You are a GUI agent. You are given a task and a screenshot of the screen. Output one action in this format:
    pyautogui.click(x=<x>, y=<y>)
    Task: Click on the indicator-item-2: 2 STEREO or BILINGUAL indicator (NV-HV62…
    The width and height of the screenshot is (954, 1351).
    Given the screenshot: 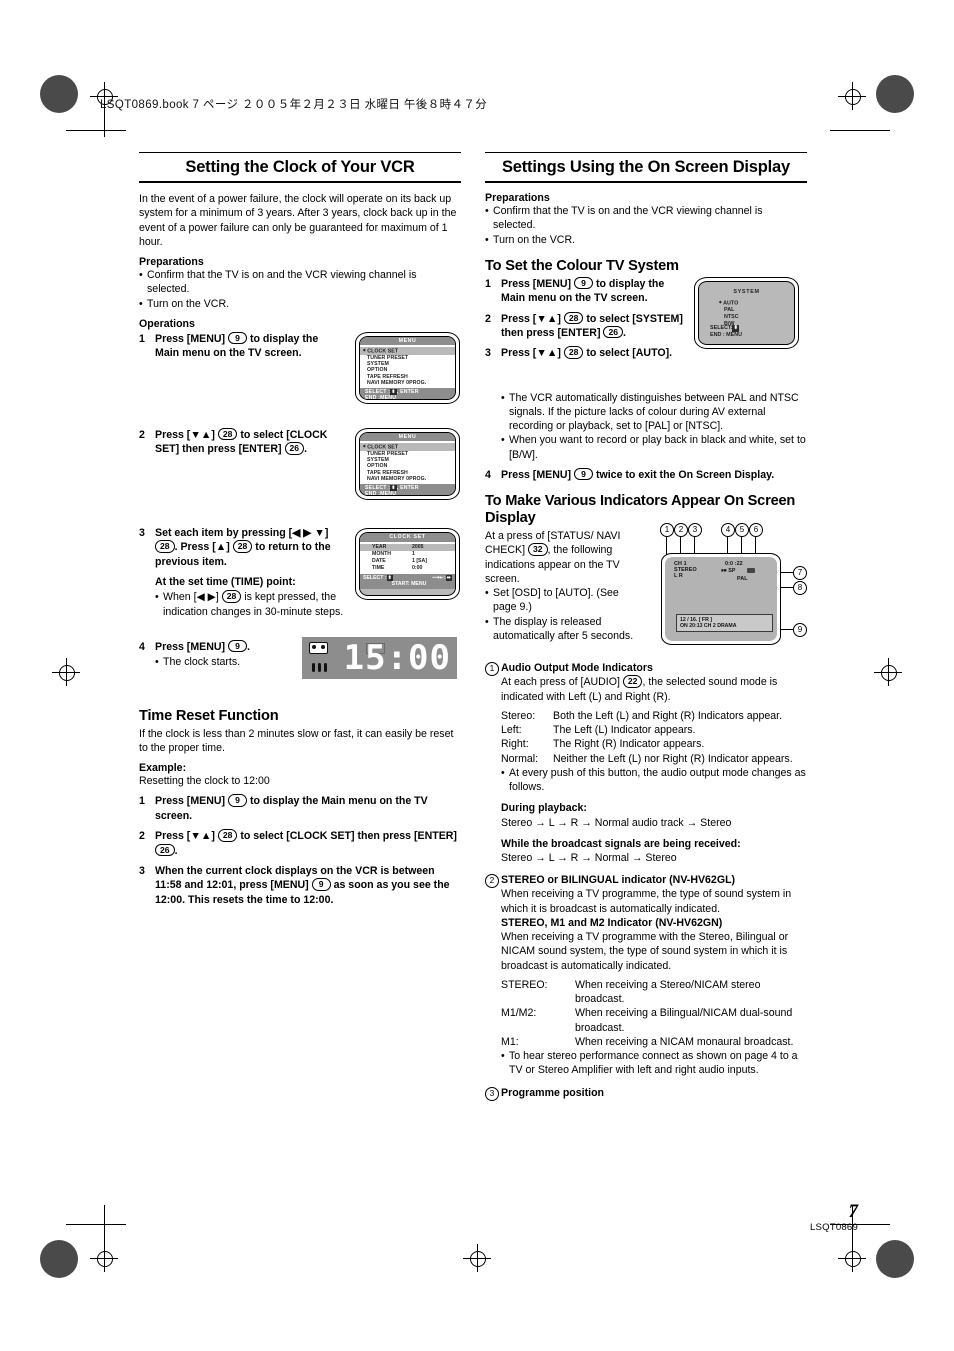 What is the action you would take?
    pyautogui.click(x=646, y=975)
    